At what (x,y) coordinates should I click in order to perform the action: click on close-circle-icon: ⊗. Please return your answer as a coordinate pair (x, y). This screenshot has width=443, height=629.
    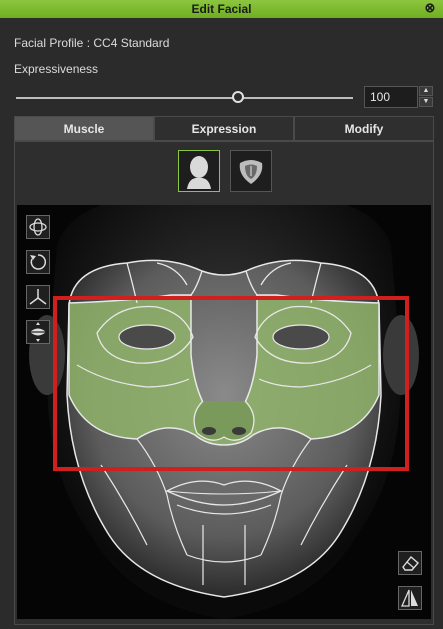
    Looking at the image, I should click on (430, 8).